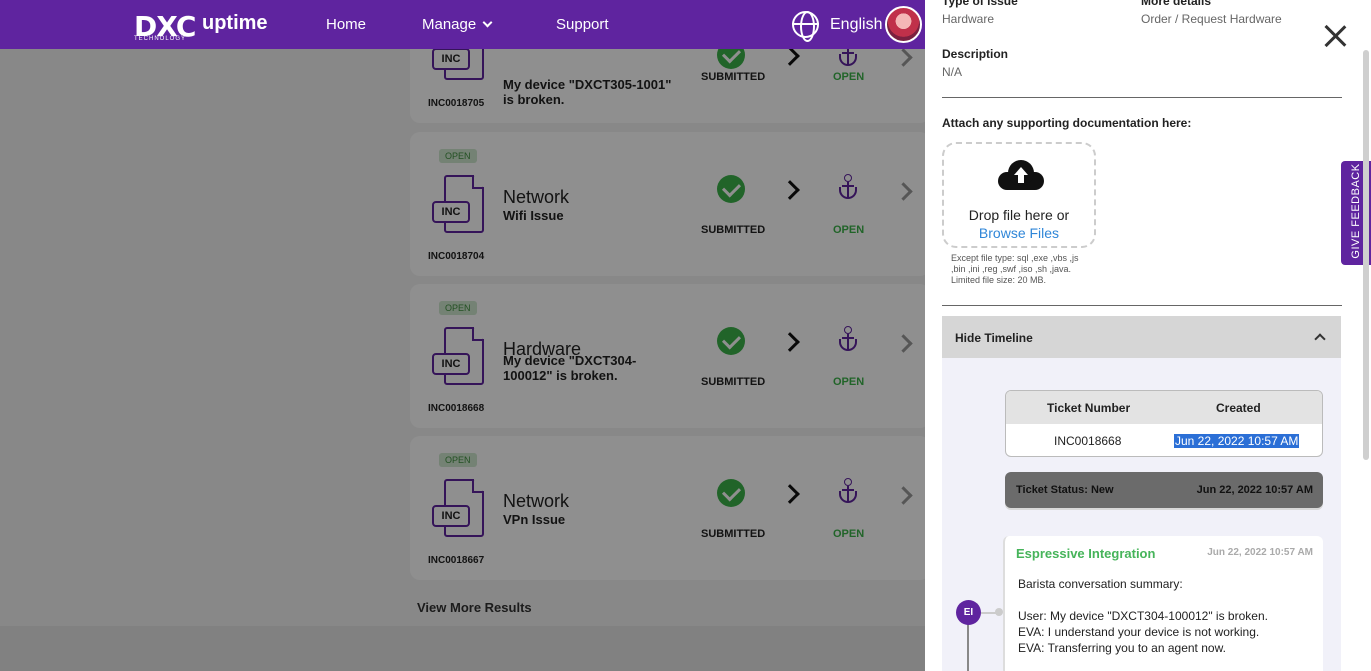  What do you see at coordinates (160, 39) in the screenshot?
I see `logo-technology: TECHNOLOGY` at bounding box center [160, 39].